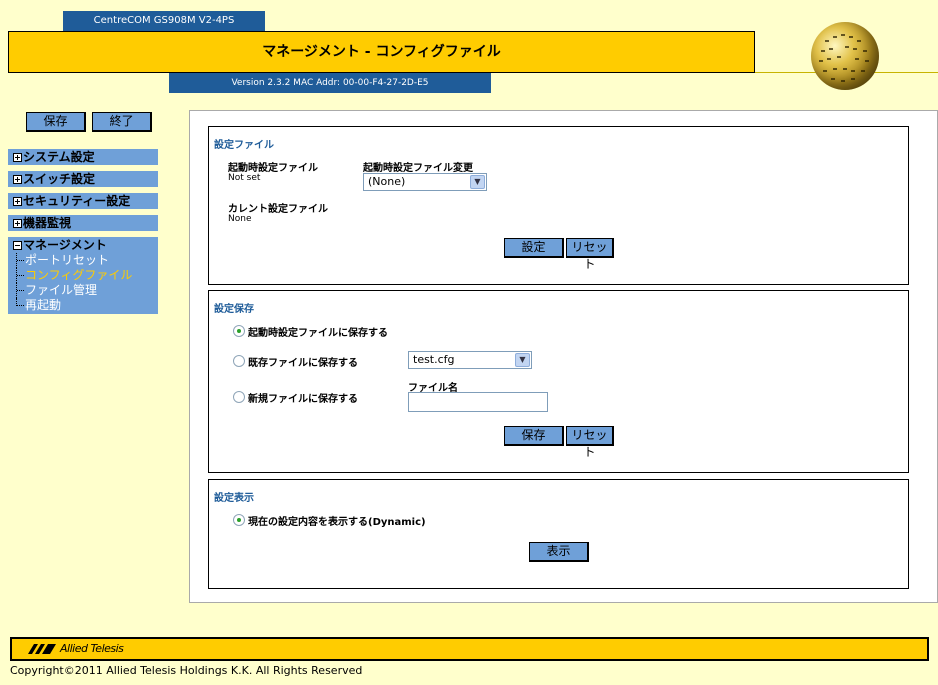 The height and width of the screenshot is (685, 938). What do you see at coordinates (303, 363) in the screenshot?
I see `radio-save-existing-label: 既存ファイルに保存する` at bounding box center [303, 363].